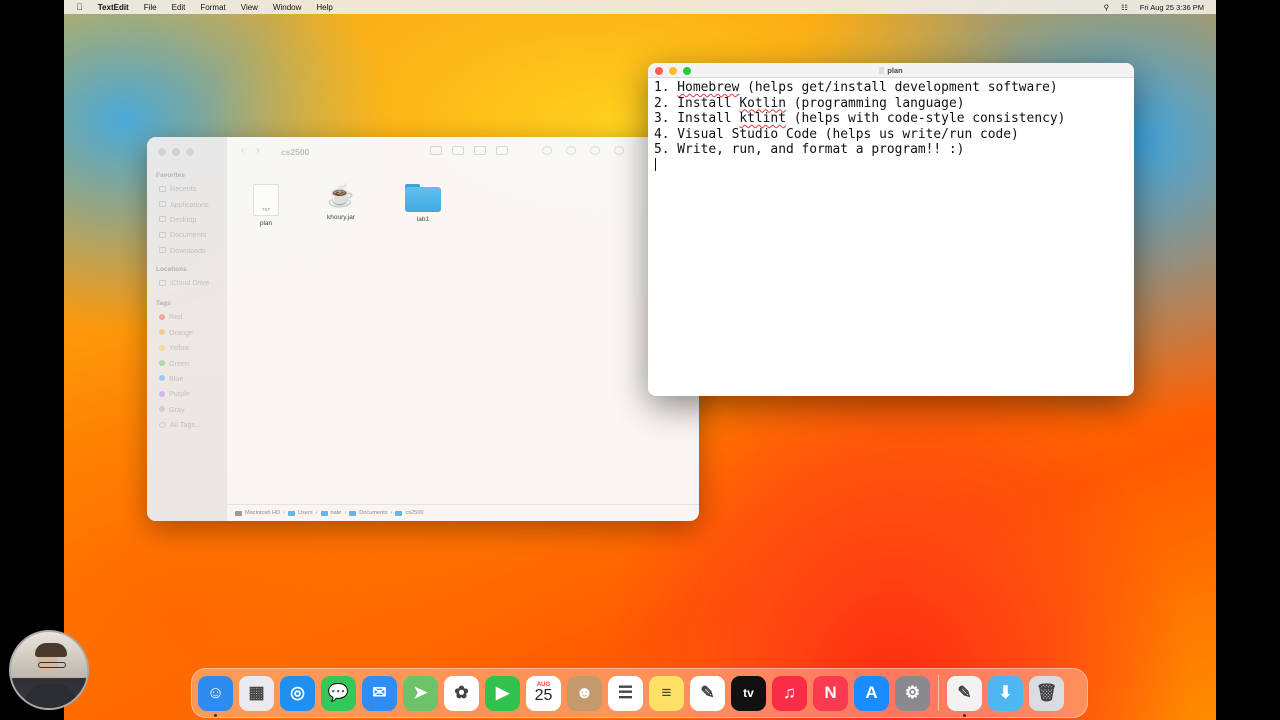 The height and width of the screenshot is (720, 1280). Describe the element at coordinates (619, 150) in the screenshot. I see `more-icon` at that location.